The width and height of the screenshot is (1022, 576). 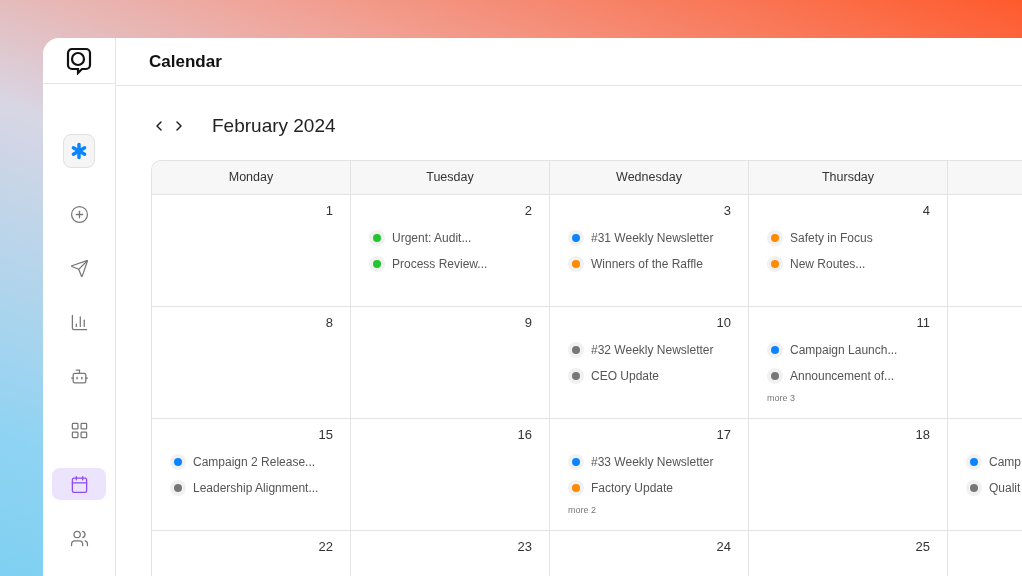 I want to click on day-number: 2, so click(x=528, y=210).